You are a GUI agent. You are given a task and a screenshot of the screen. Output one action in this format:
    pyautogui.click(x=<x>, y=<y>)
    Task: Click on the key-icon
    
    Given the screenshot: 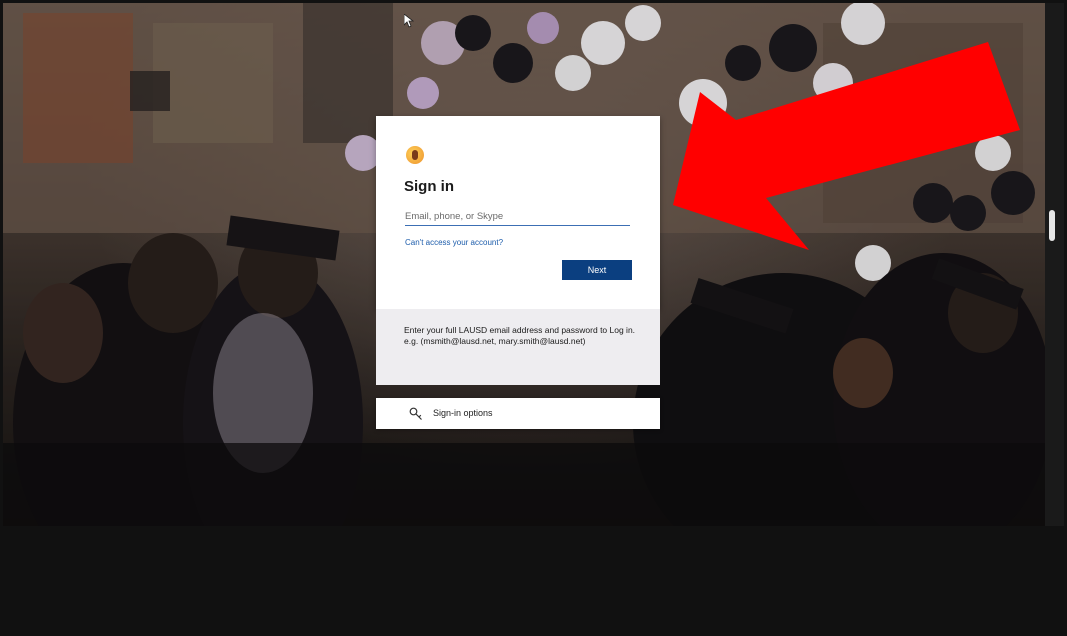 What is the action you would take?
    pyautogui.click(x=415, y=413)
    